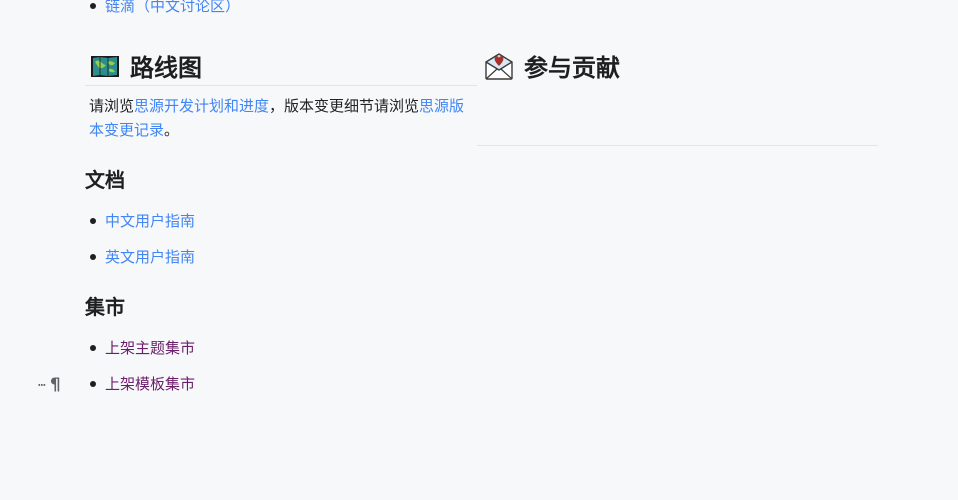 The image size is (958, 500). I want to click on market-heading: 集市, so click(105, 307).